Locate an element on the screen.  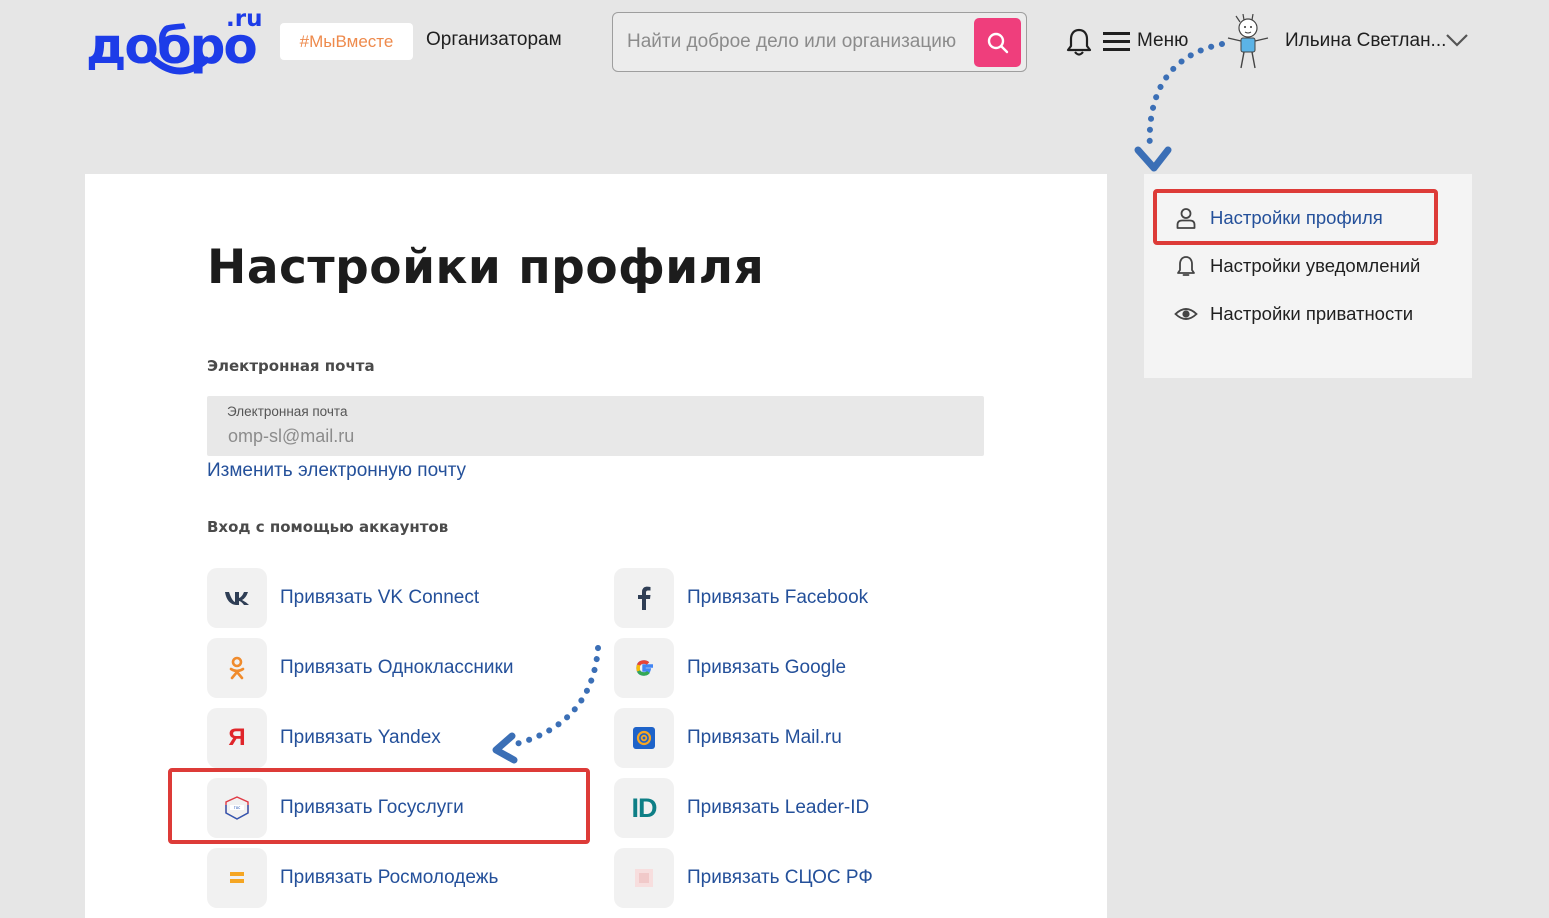
rosmolodezh-icon is located at coordinates (237, 878).